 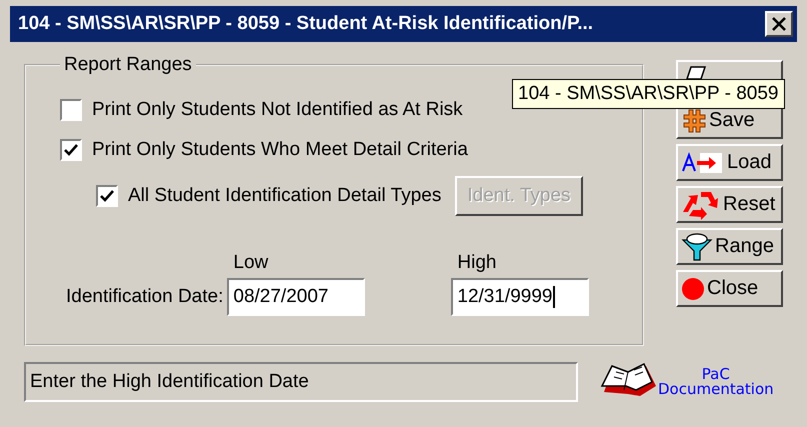 What do you see at coordinates (280, 150) in the screenshot?
I see `checkbox-label: Print Only Students Who Meet Detail Criteria` at bounding box center [280, 150].